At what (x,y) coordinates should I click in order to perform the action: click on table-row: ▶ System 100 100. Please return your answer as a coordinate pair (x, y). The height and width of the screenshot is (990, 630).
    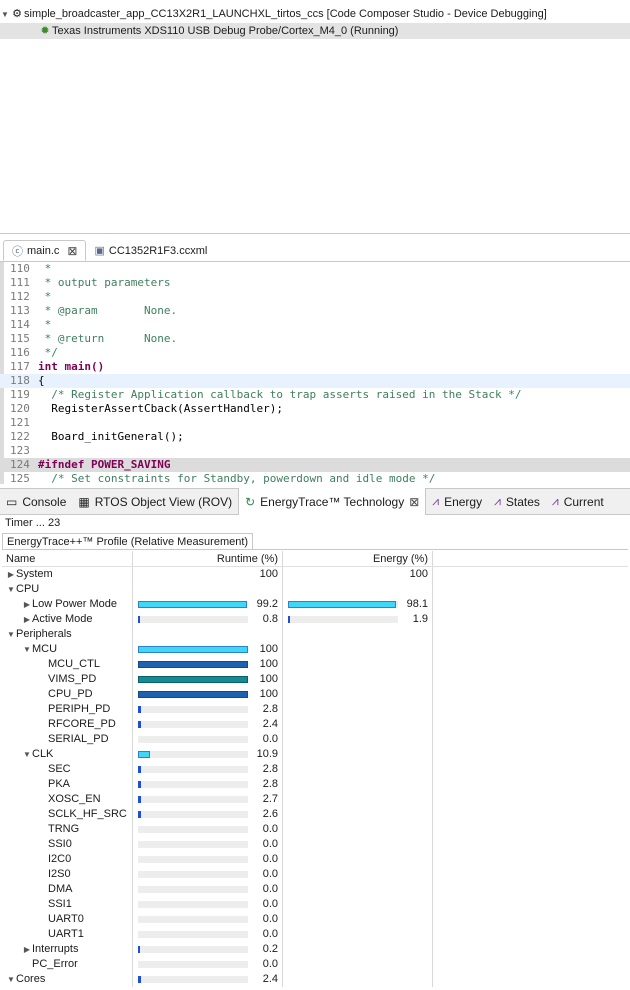
    Looking at the image, I should click on (315, 574).